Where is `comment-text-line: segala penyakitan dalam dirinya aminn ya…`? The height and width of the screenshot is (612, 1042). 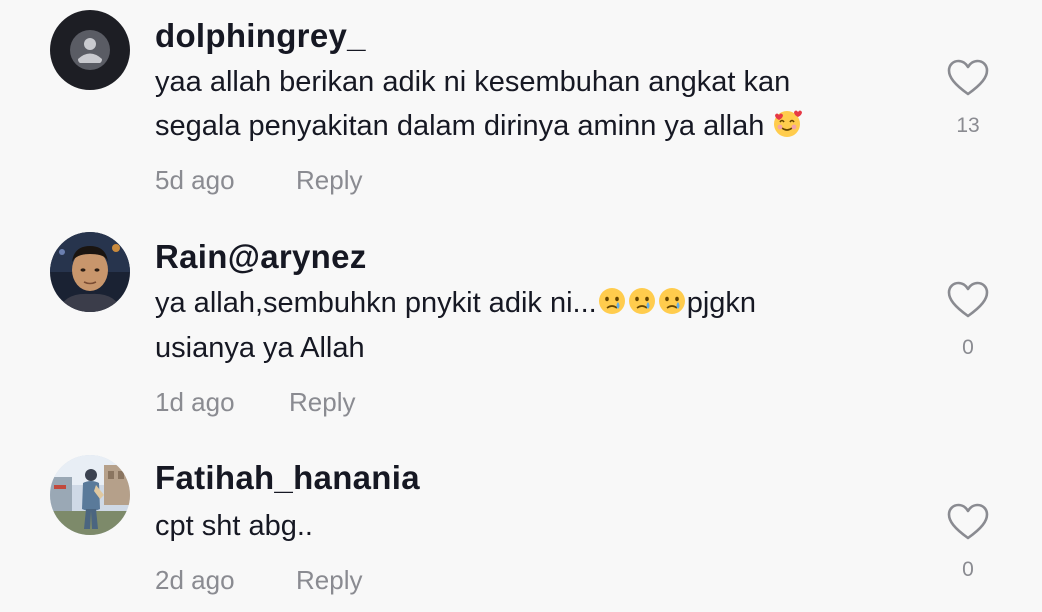 comment-text-line: segala penyakitan dalam dirinya aminn ya… is located at coordinates (460, 126).